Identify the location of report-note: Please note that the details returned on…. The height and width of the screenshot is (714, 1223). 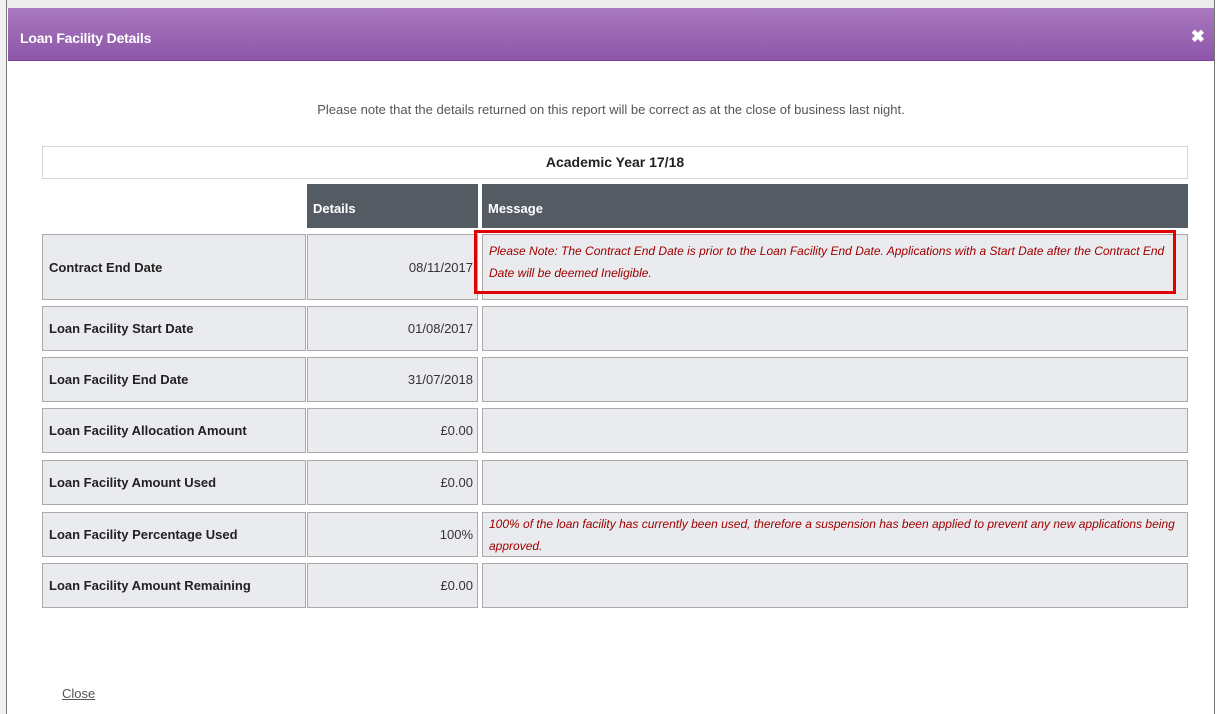
(611, 109).